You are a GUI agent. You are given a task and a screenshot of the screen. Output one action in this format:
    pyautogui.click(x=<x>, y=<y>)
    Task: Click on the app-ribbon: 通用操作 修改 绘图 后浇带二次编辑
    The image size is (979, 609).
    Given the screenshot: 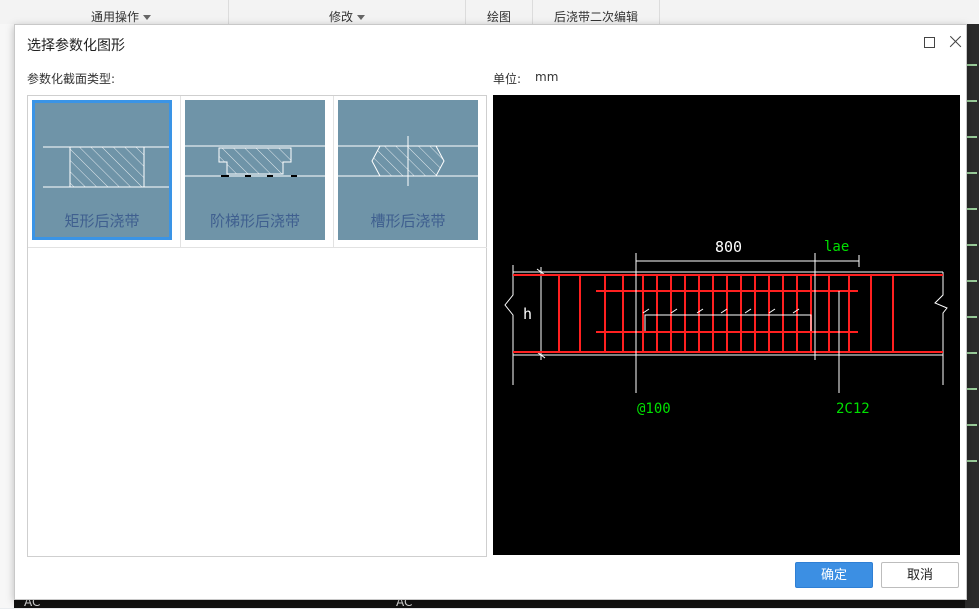 What is the action you would take?
    pyautogui.click(x=489, y=12)
    